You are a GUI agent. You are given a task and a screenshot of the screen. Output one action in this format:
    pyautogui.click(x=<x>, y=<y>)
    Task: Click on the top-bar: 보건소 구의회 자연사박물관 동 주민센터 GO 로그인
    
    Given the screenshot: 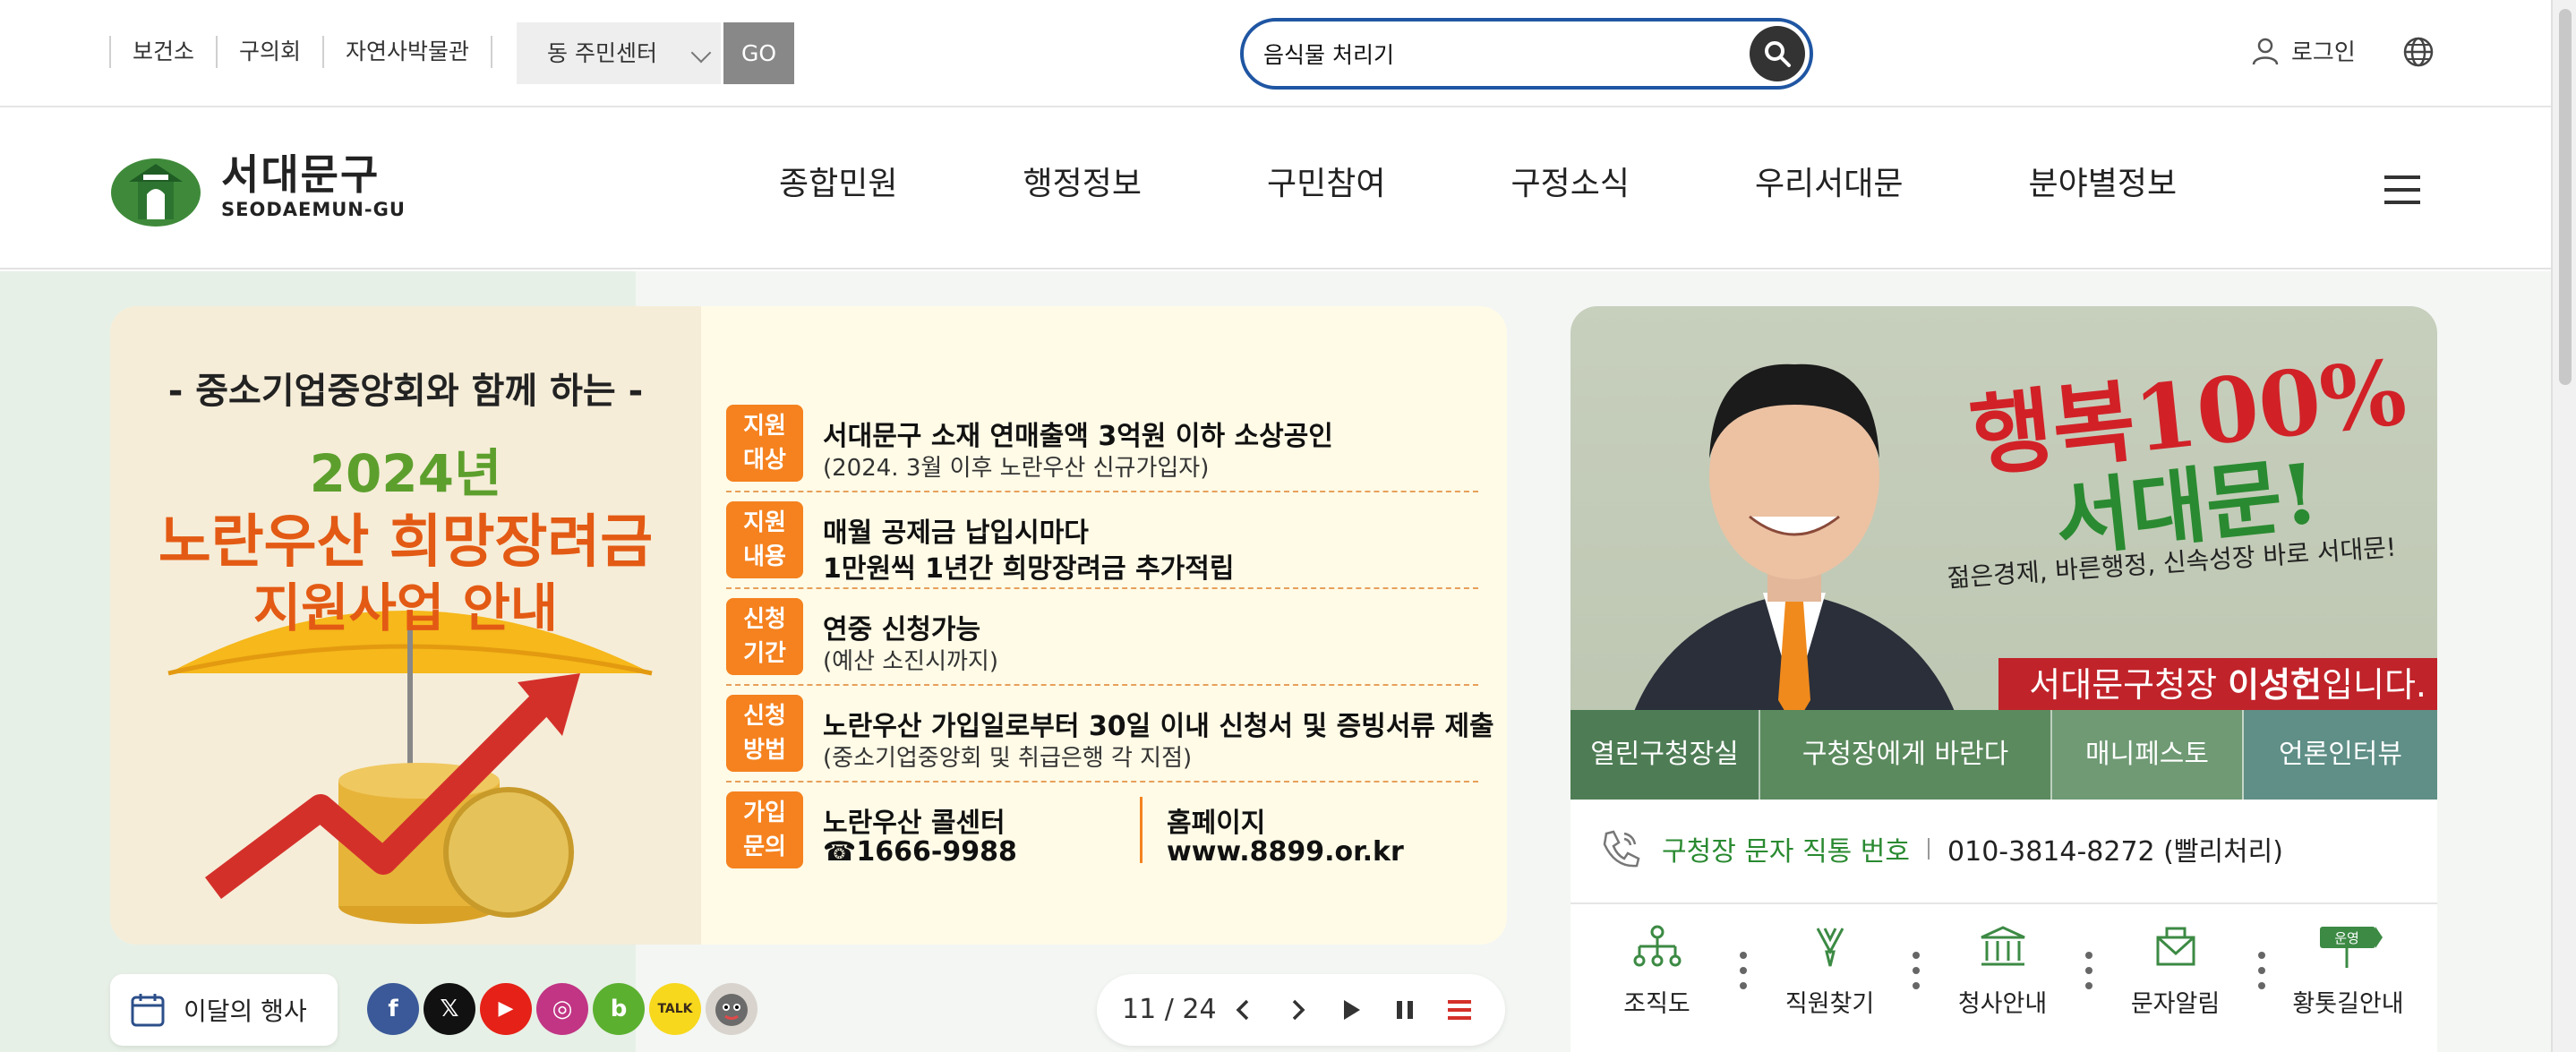 What is the action you would take?
    pyautogui.click(x=1275, y=54)
    